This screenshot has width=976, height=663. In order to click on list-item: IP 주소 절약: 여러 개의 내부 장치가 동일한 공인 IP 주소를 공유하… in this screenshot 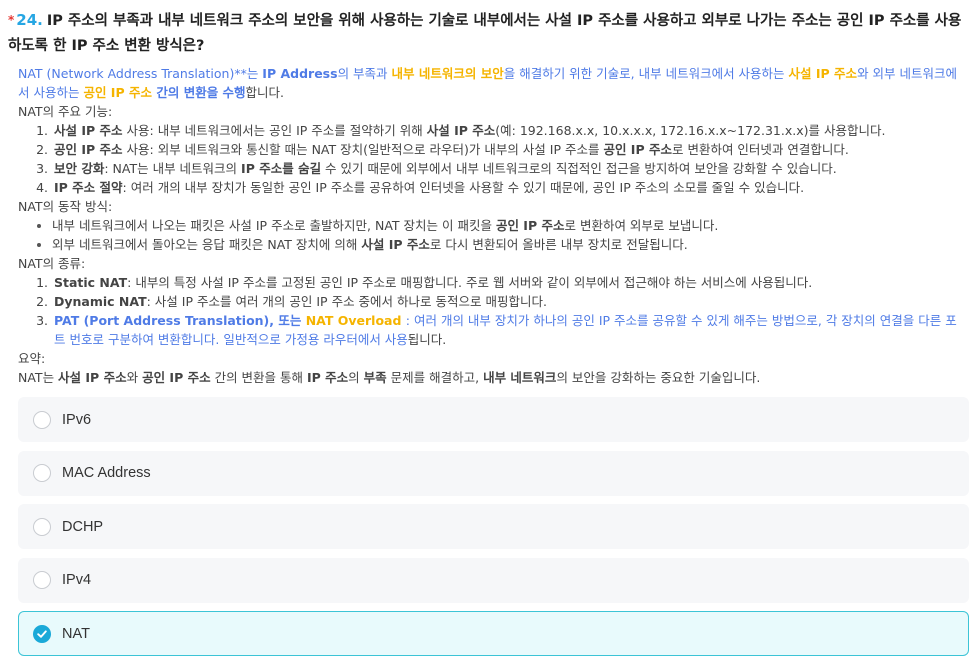, I will do `click(510, 187)`.